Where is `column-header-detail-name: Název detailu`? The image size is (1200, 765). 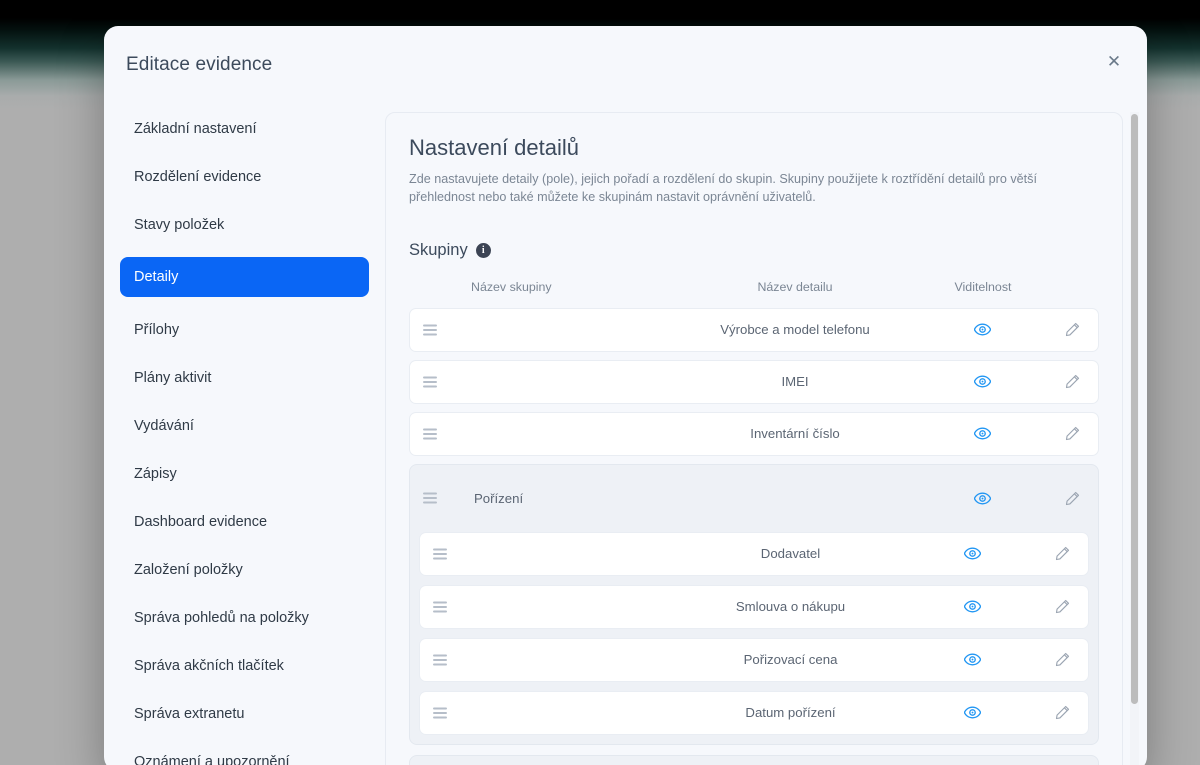 column-header-detail-name: Název detailu is located at coordinates (795, 286).